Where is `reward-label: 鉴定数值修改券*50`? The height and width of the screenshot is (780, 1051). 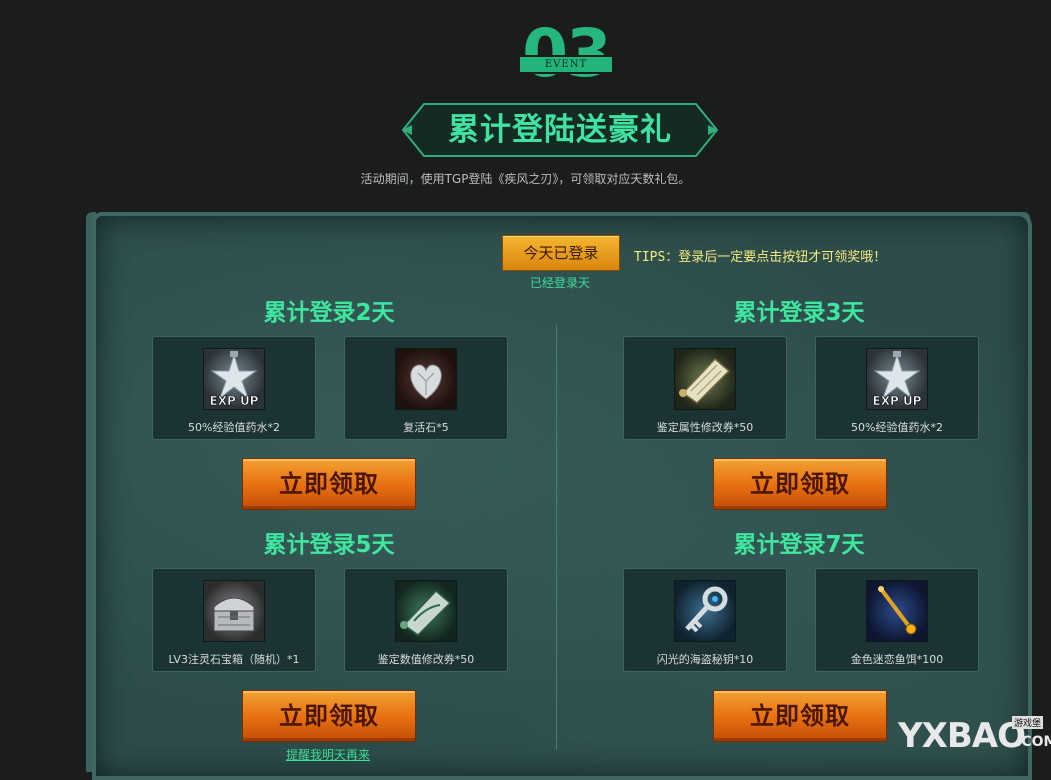
reward-label: 鉴定数值修改券*50 is located at coordinates (426, 659).